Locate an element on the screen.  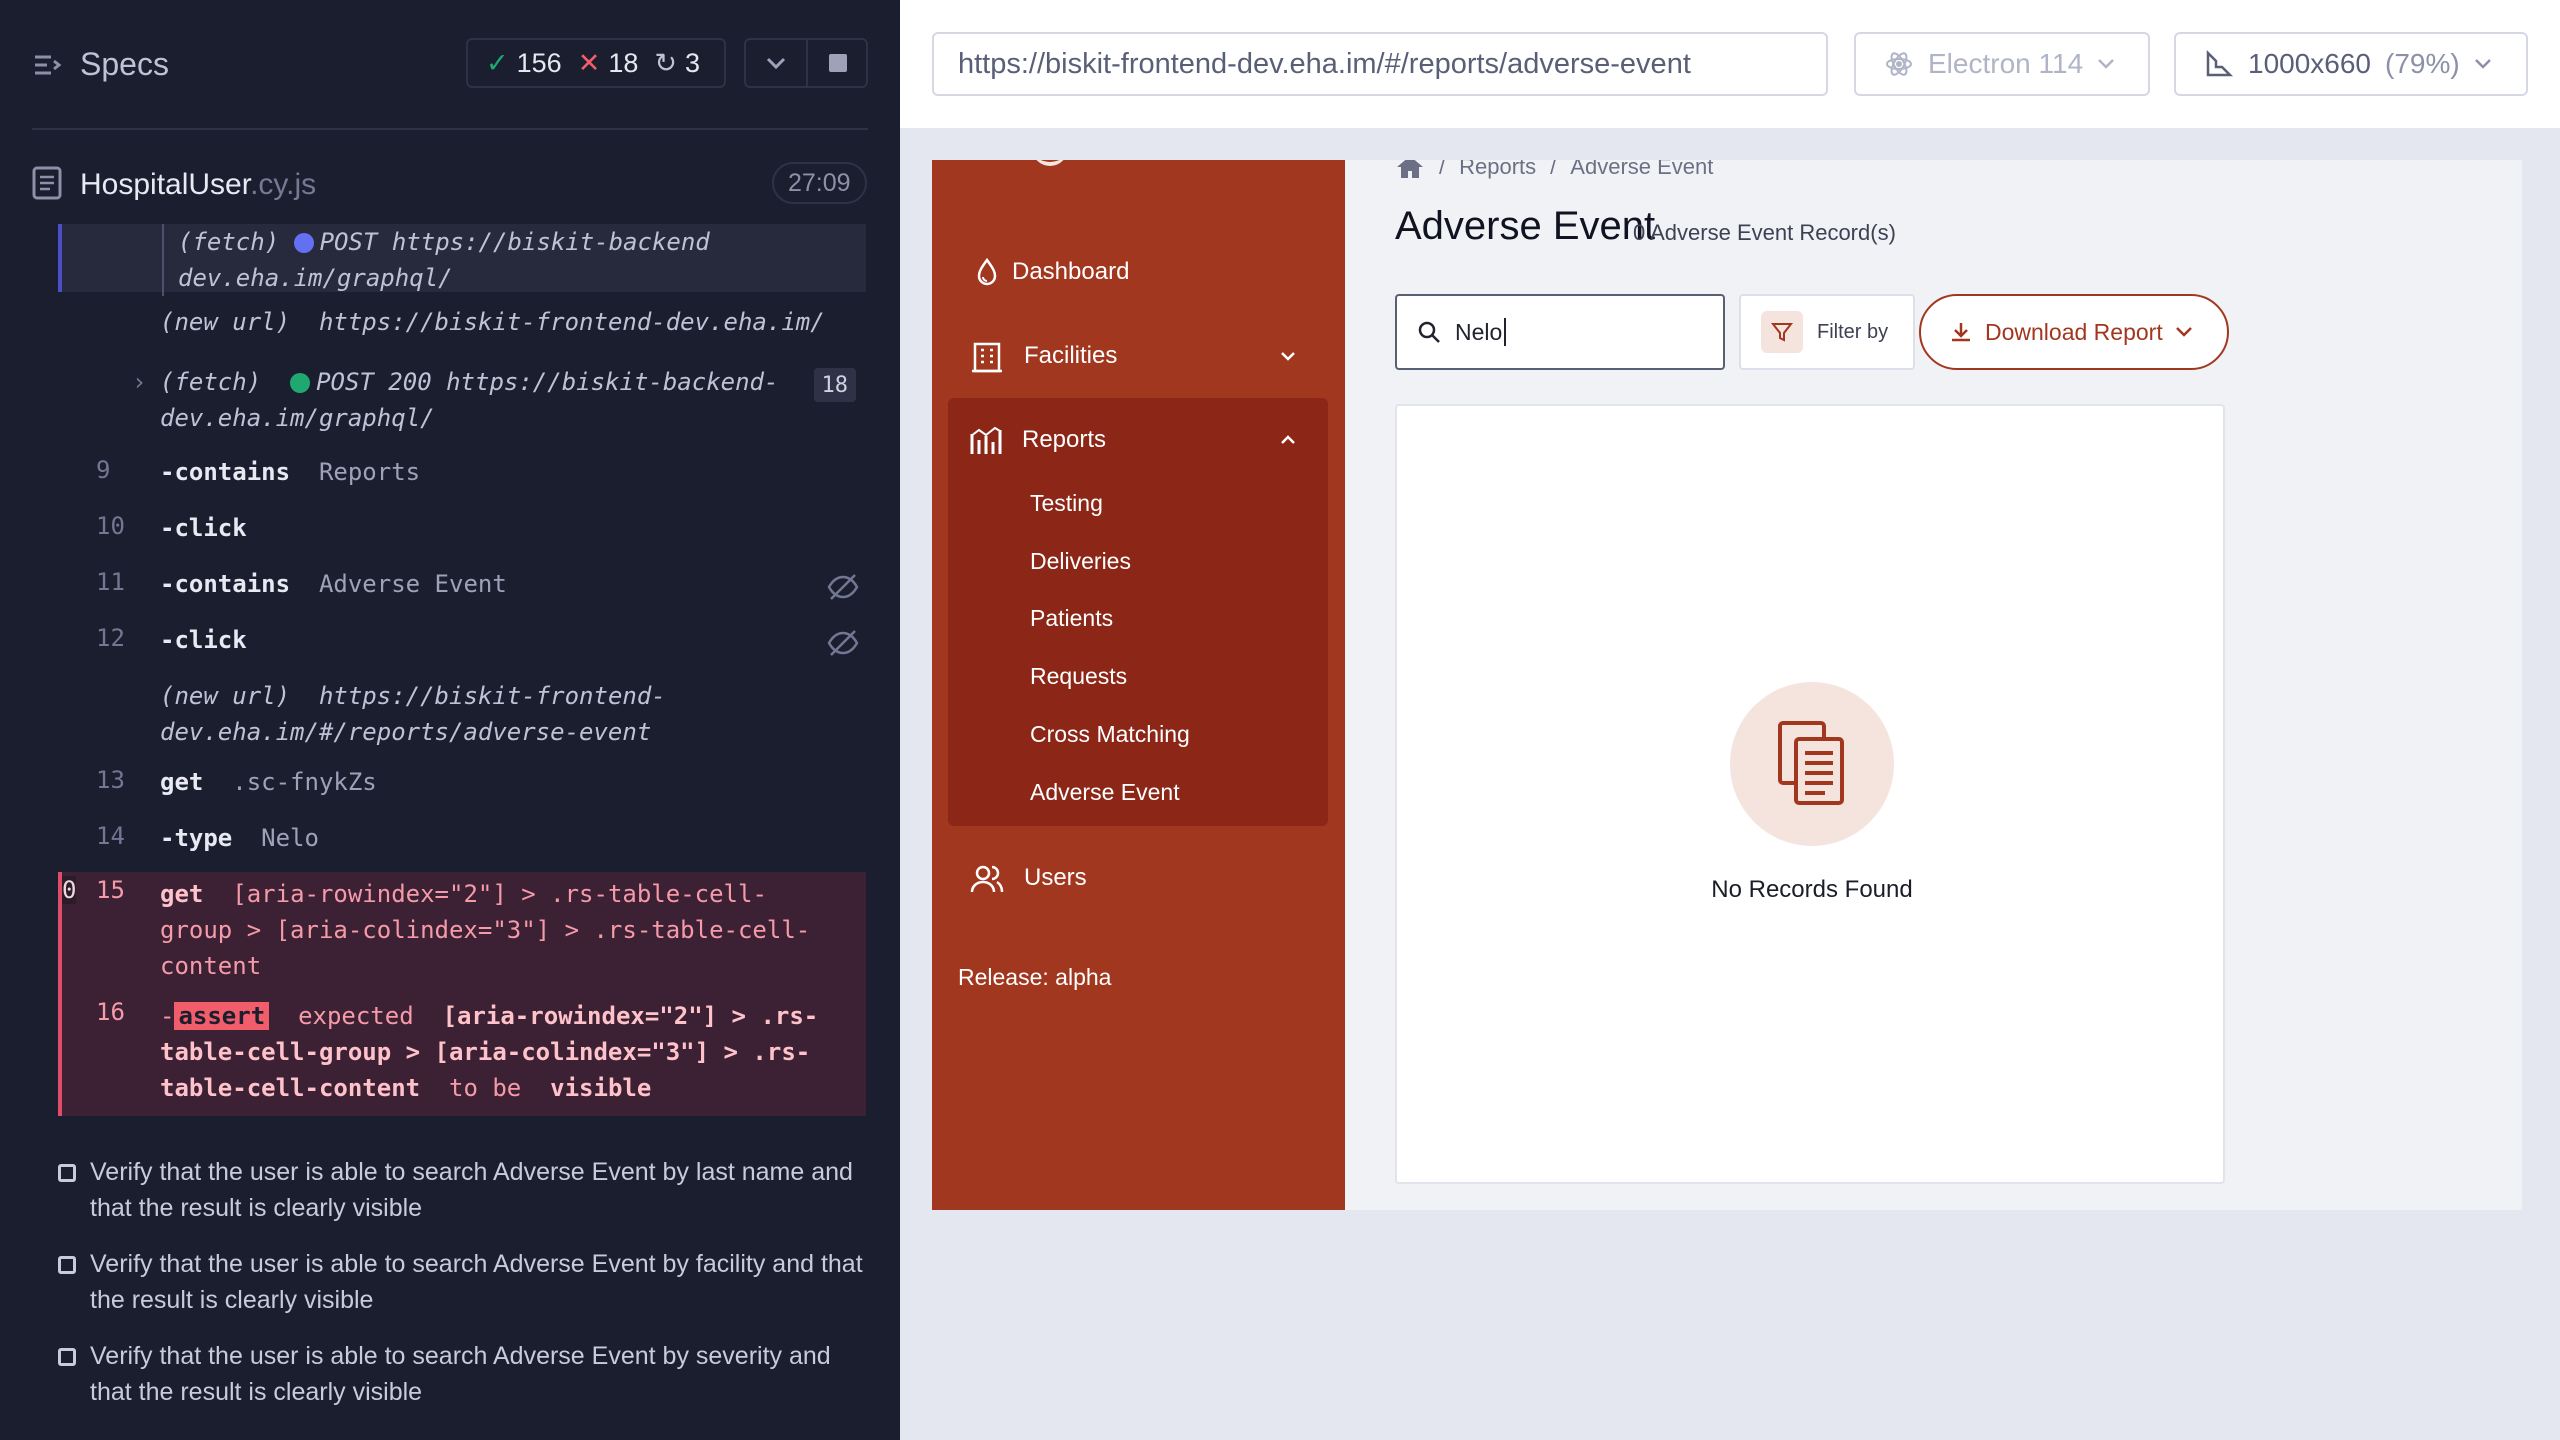
download-icon is located at coordinates (1961, 332).